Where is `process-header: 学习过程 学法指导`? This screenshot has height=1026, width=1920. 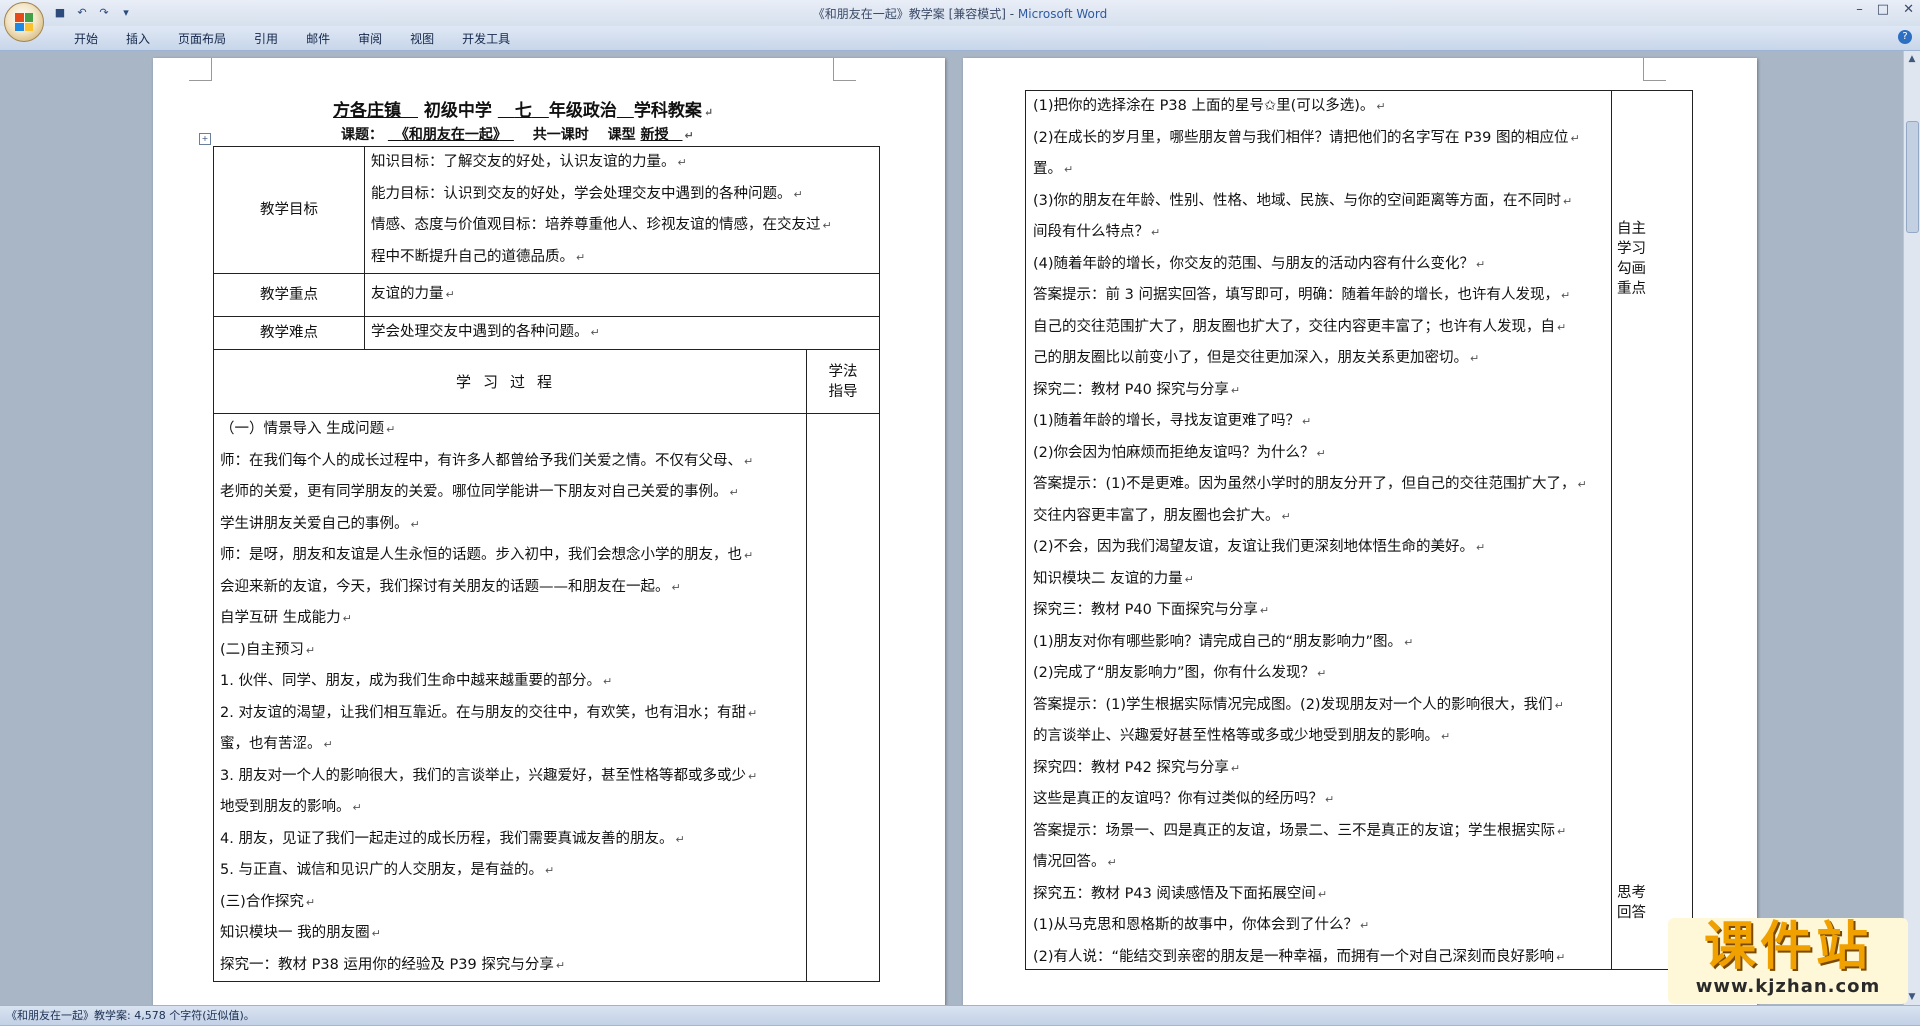 process-header: 学习过程 学法指导 is located at coordinates (546, 382).